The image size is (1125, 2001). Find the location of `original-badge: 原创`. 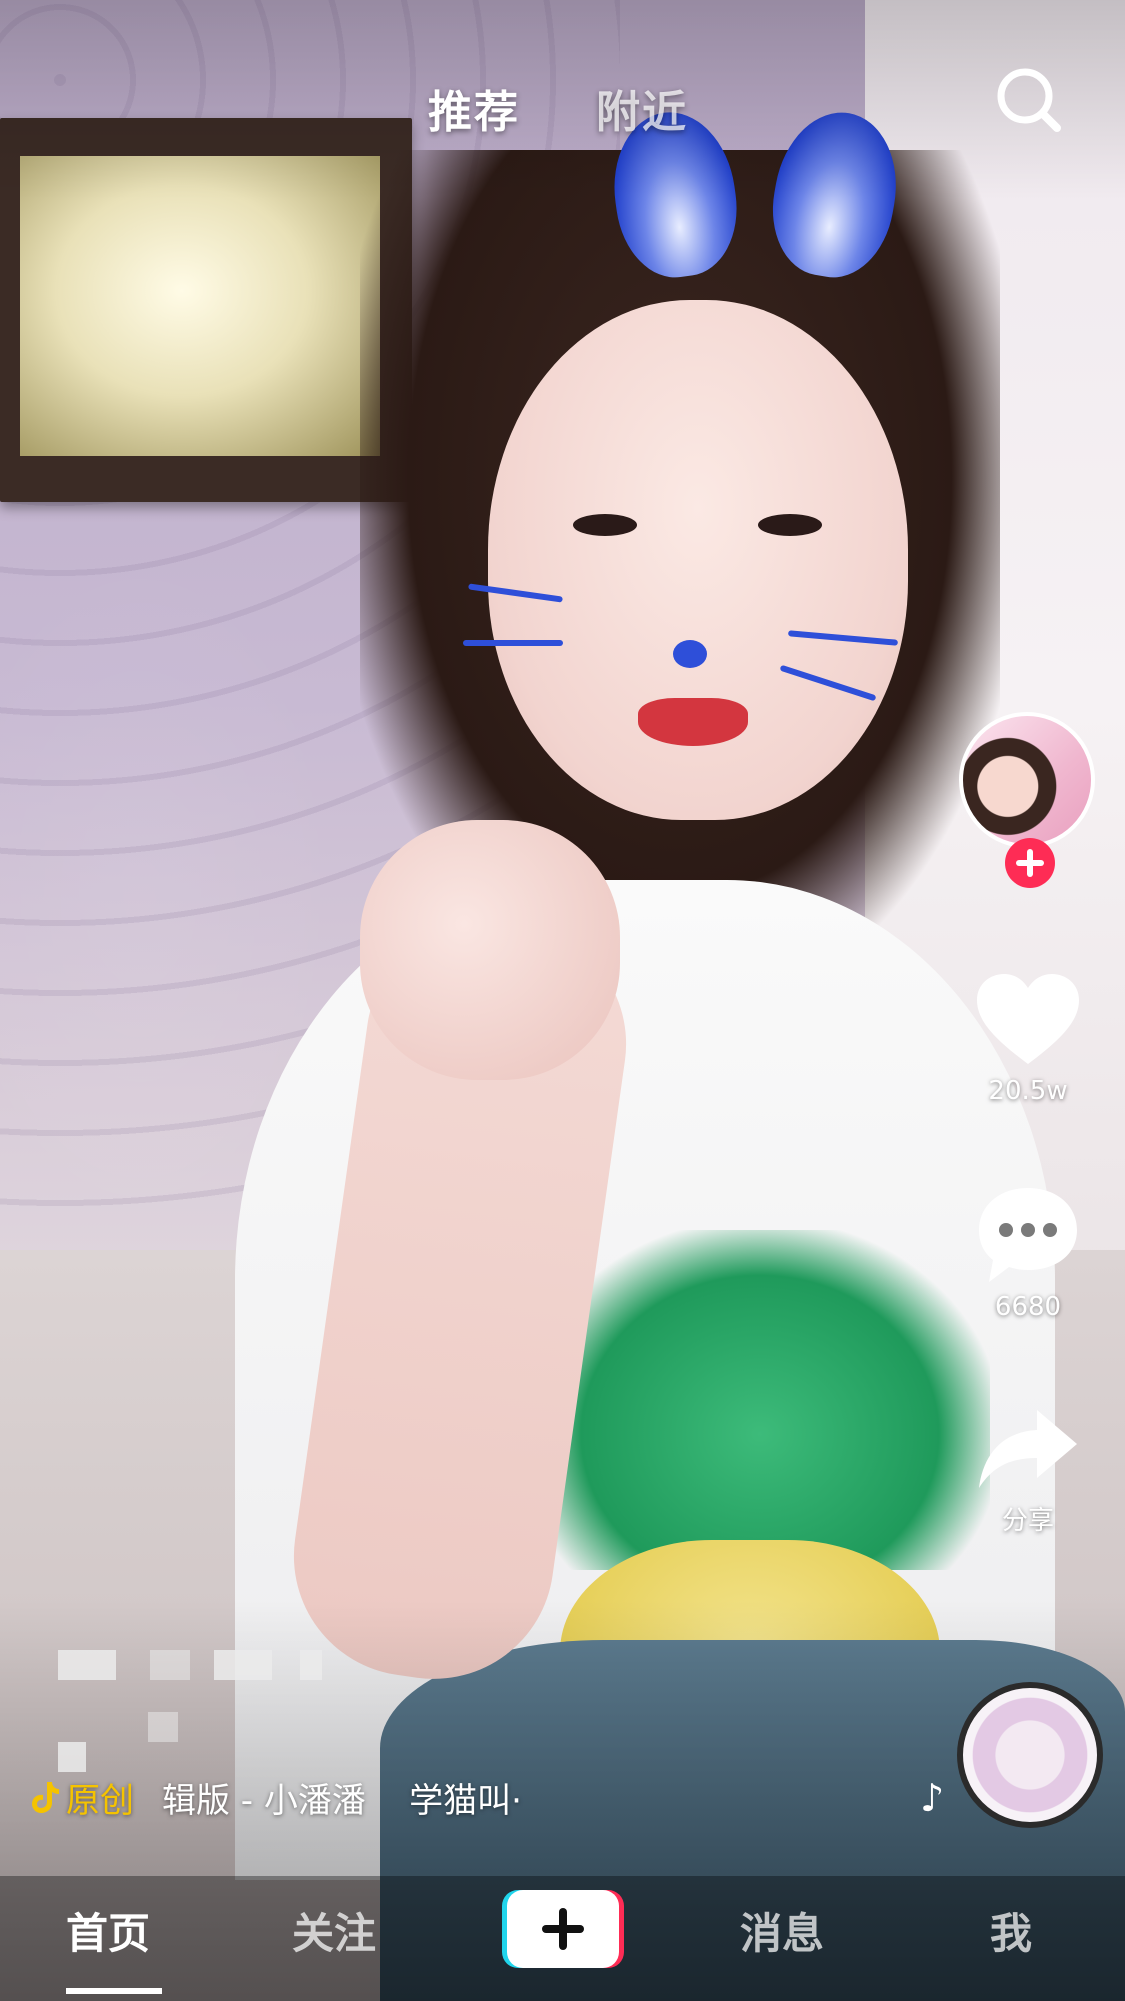

original-badge: 原创 is located at coordinates (82, 1797).